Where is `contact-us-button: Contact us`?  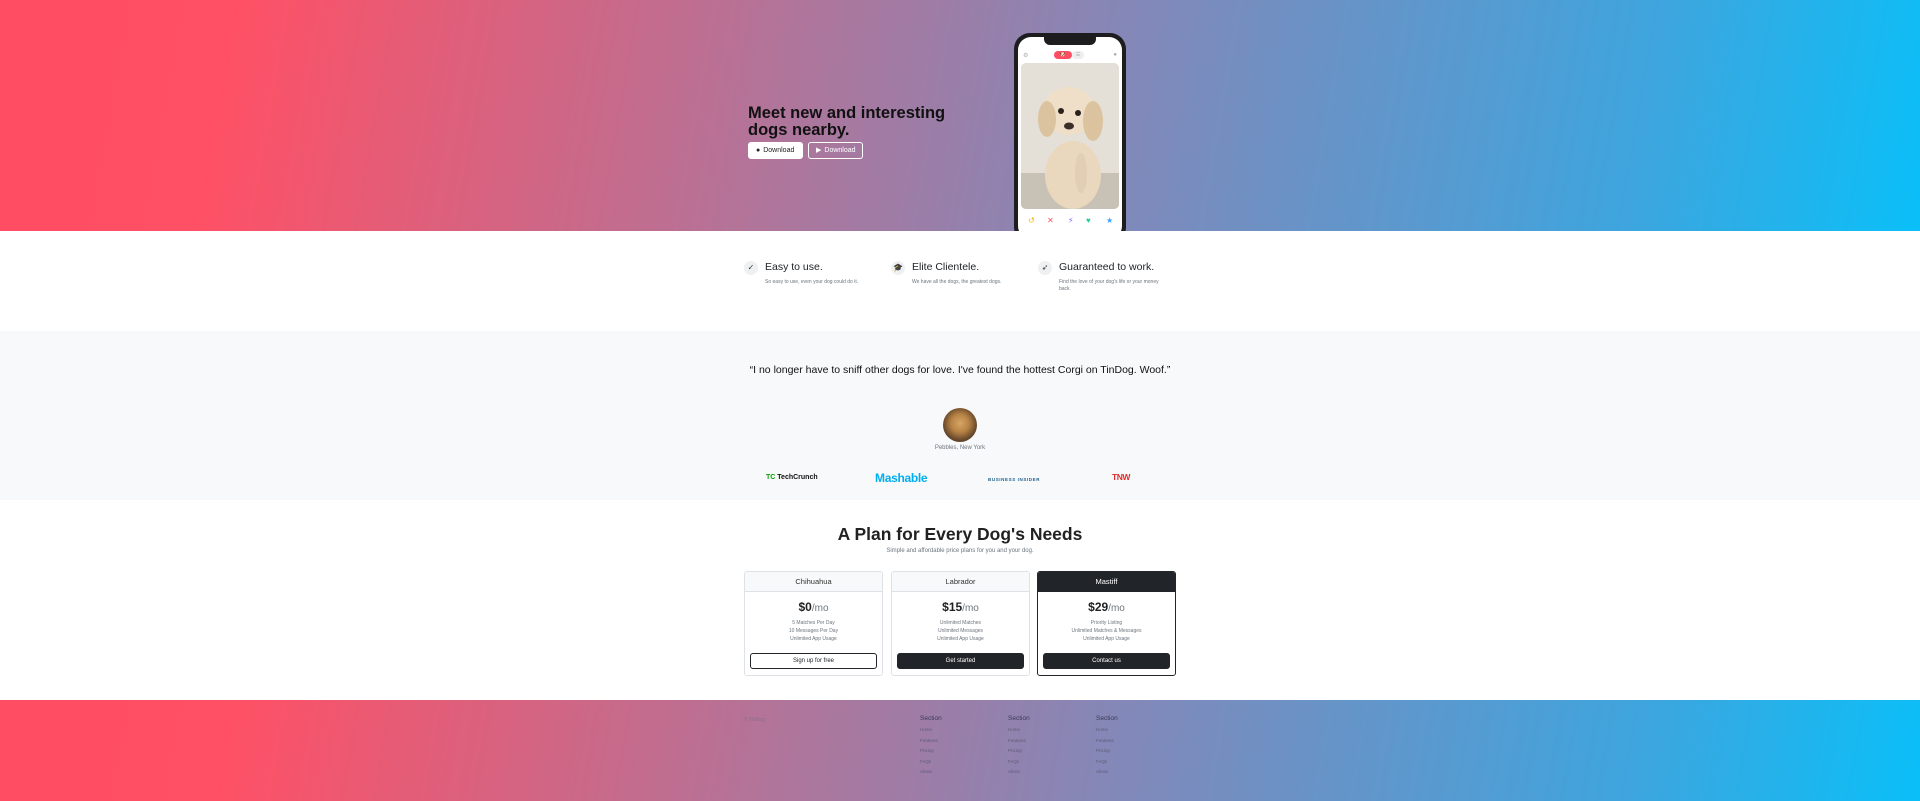 contact-us-button: Contact us is located at coordinates (1106, 661).